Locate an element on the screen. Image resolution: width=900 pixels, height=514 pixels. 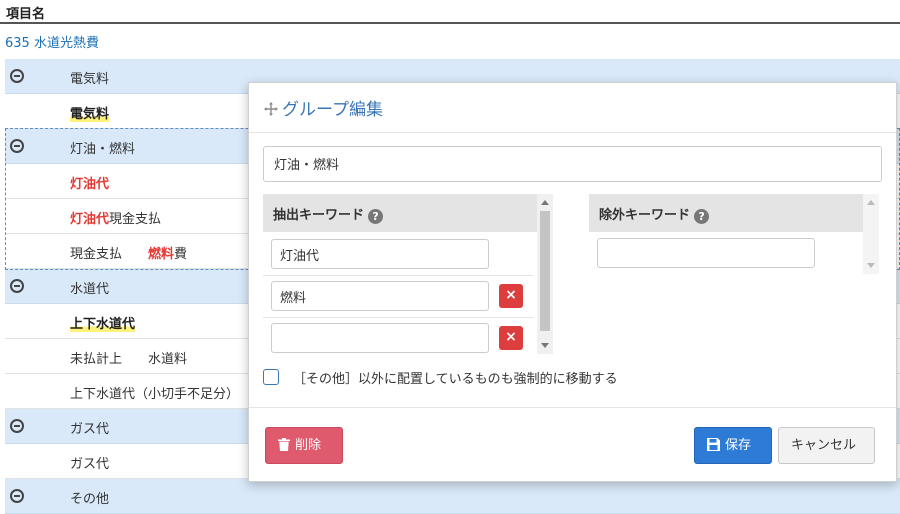
account-link: 635 水道光熱費 is located at coordinates (52, 41).